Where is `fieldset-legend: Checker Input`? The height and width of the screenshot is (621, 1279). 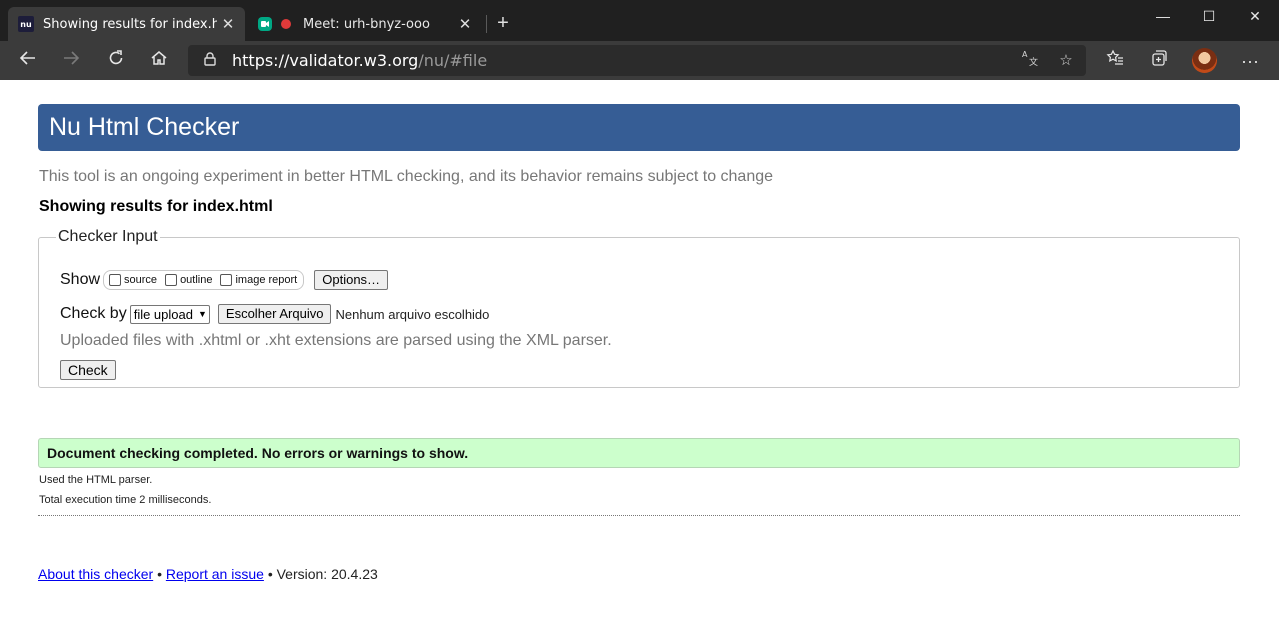
fieldset-legend: Checker Input is located at coordinates (108, 236).